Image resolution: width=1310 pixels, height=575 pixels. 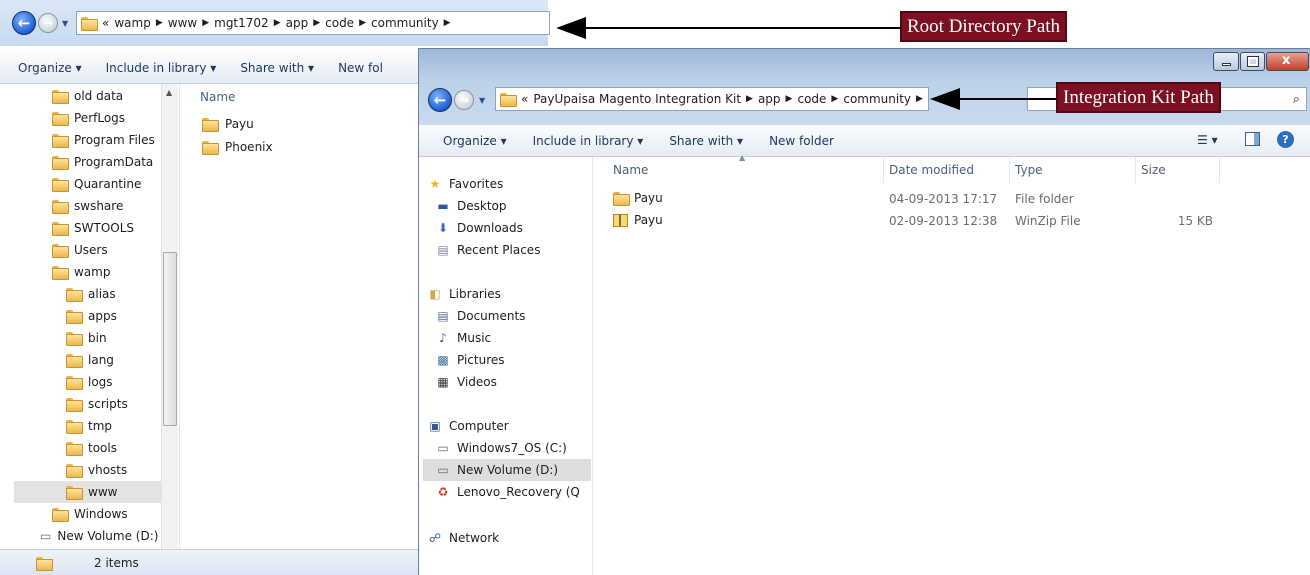 I want to click on tree-item-scripts: scripts, so click(x=114, y=404).